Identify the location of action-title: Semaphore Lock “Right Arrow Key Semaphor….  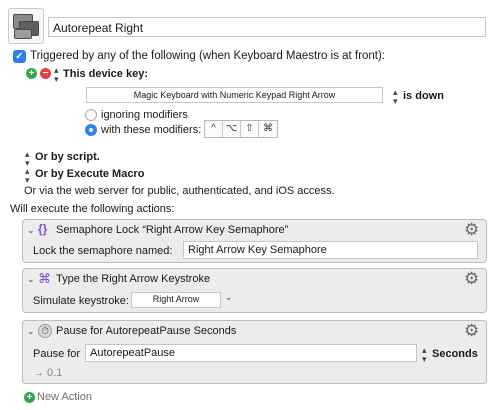
(172, 230).